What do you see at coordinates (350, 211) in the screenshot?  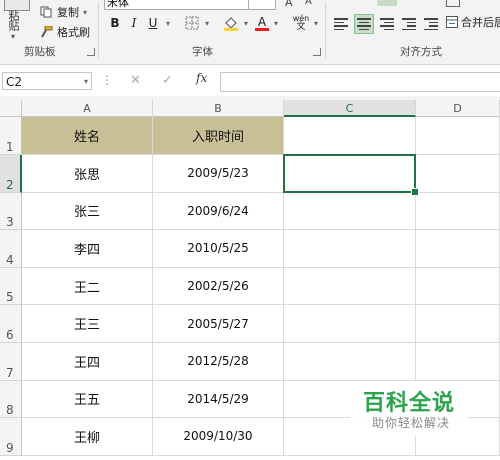 I see `cell-c3` at bounding box center [350, 211].